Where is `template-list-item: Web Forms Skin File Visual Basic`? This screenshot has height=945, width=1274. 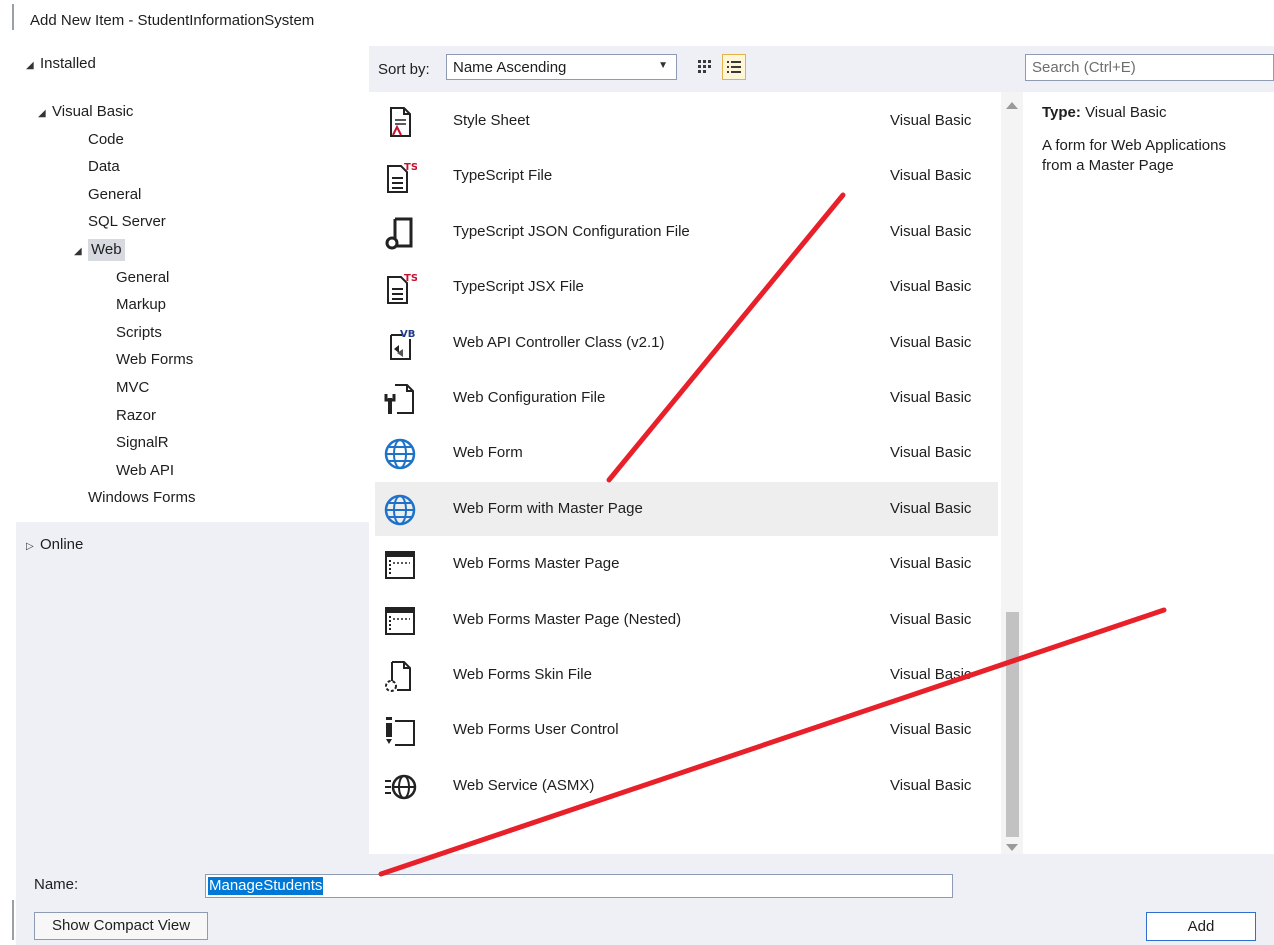 template-list-item: Web Forms Skin File Visual Basic is located at coordinates (686, 675).